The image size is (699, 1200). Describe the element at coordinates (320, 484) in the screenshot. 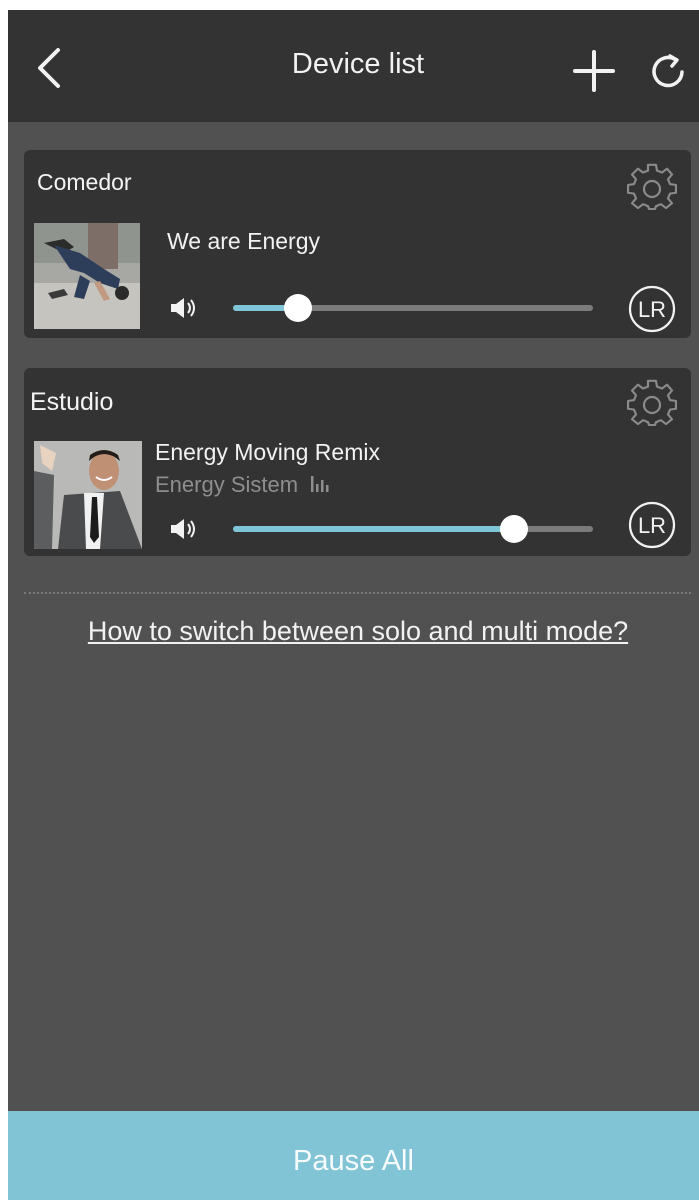

I see `equalizer-playing-icon` at that location.